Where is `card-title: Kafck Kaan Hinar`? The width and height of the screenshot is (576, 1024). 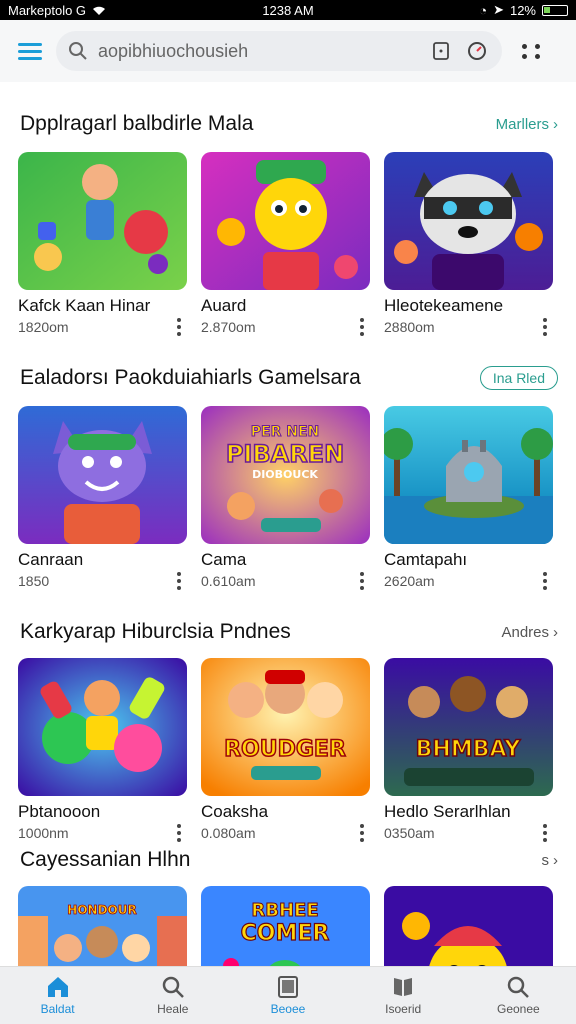 card-title: Kafck Kaan Hinar is located at coordinates (84, 305).